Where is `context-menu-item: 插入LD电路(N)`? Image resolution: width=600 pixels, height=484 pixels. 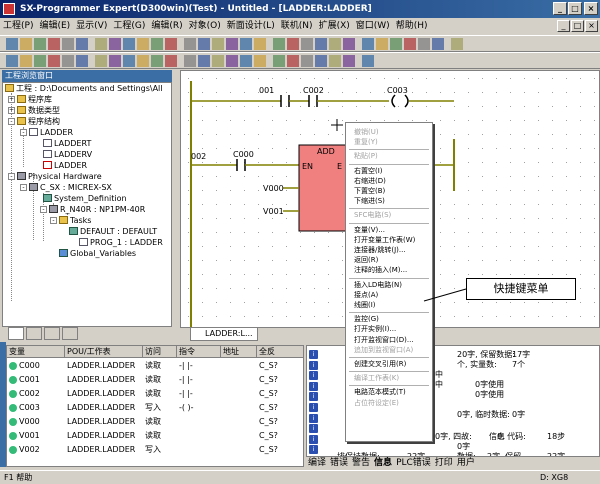 context-menu-item: 插入LD电路(N) is located at coordinates (378, 285).